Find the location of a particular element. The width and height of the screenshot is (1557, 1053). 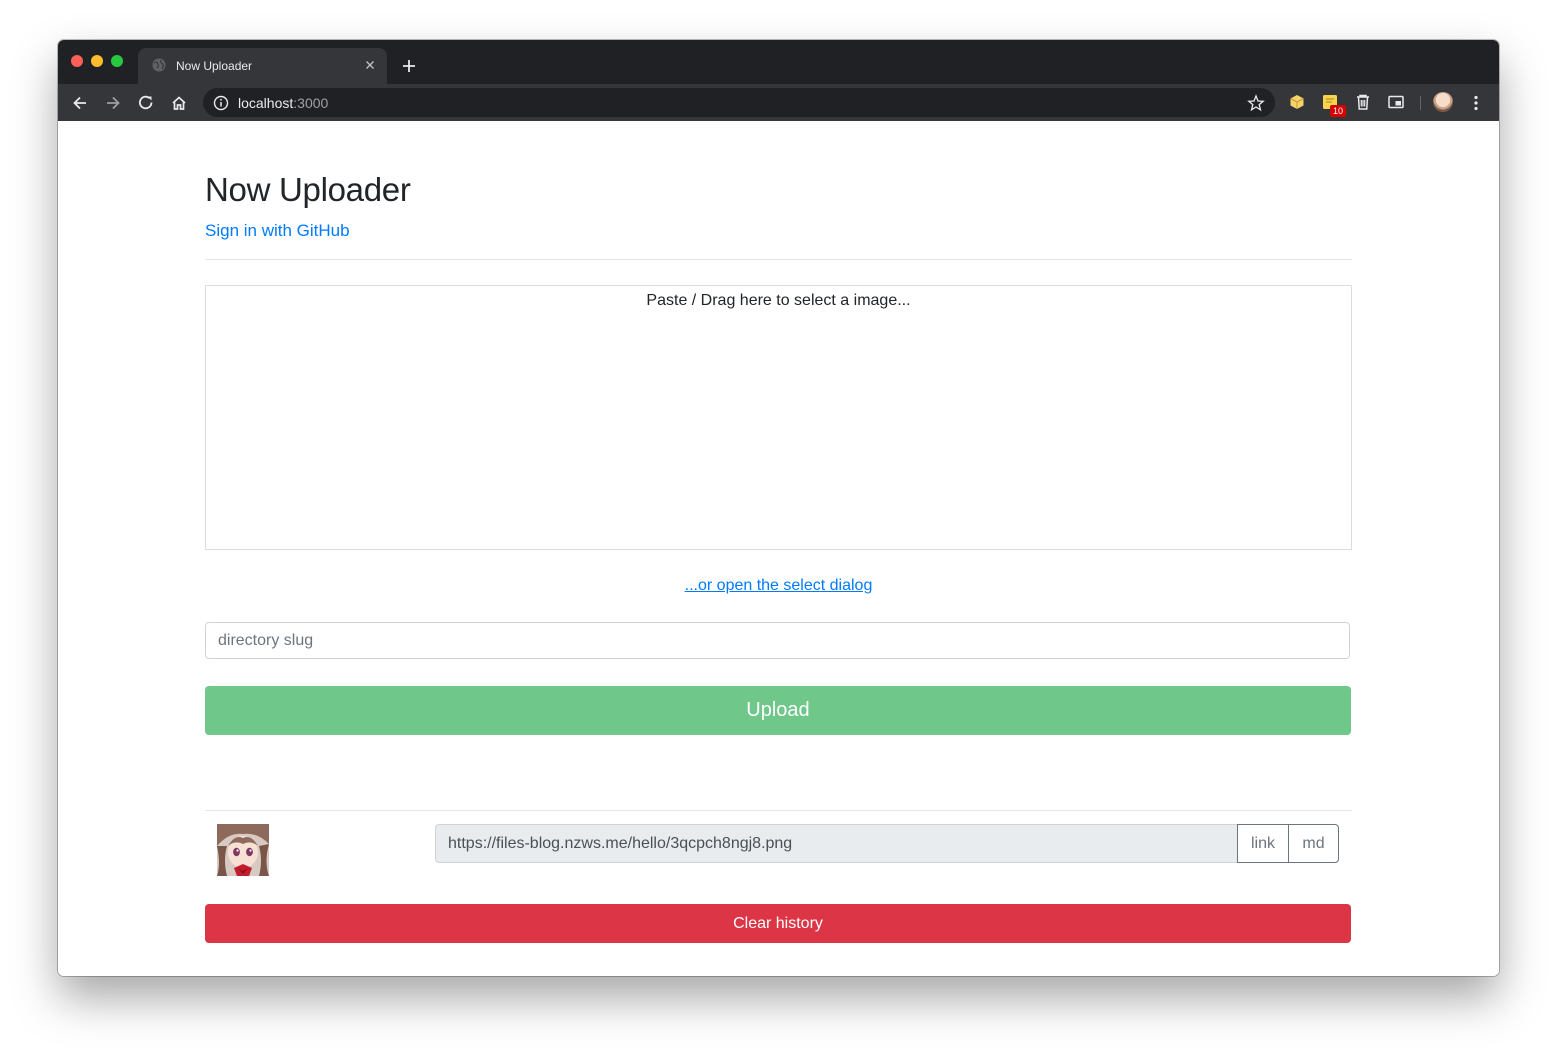

profile-avatar is located at coordinates (1443, 102).